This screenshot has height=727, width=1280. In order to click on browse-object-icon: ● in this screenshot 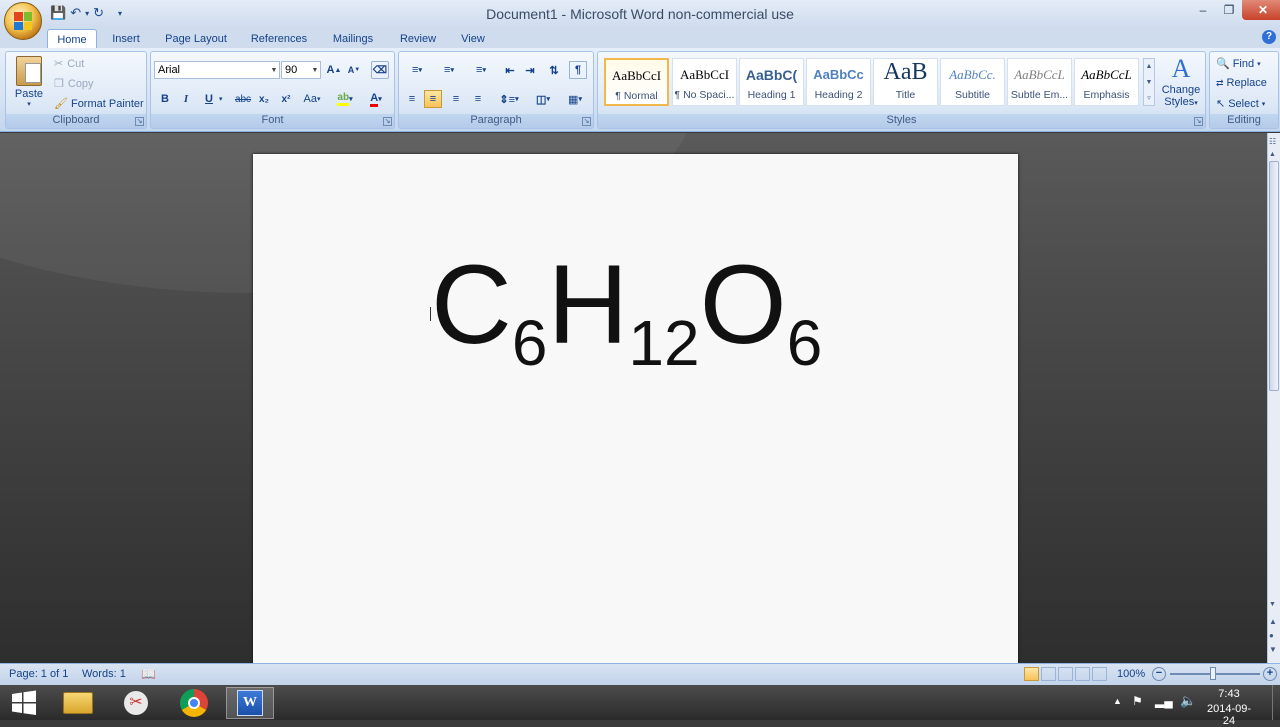, I will do `click(1274, 635)`.